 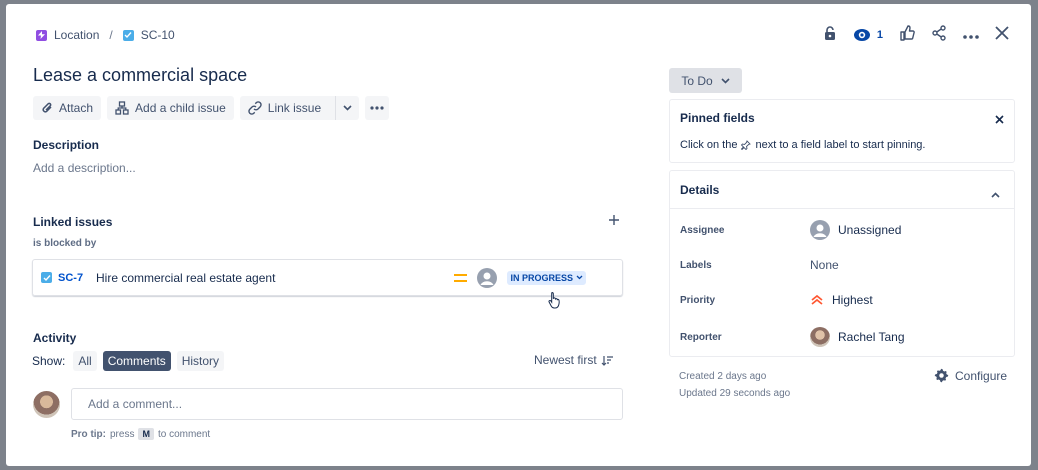 I want to click on linked-issues-heading: Linked issues, so click(x=73, y=222).